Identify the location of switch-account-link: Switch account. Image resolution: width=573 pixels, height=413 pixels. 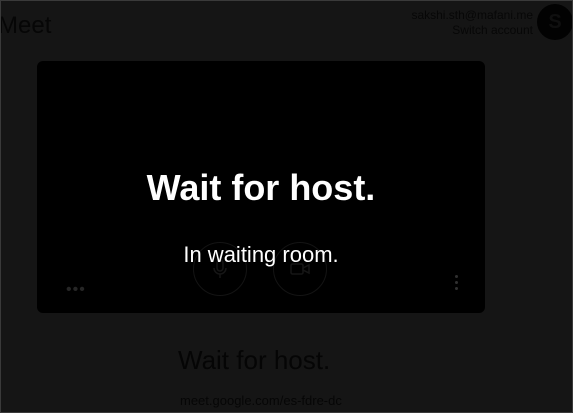
(472, 30).